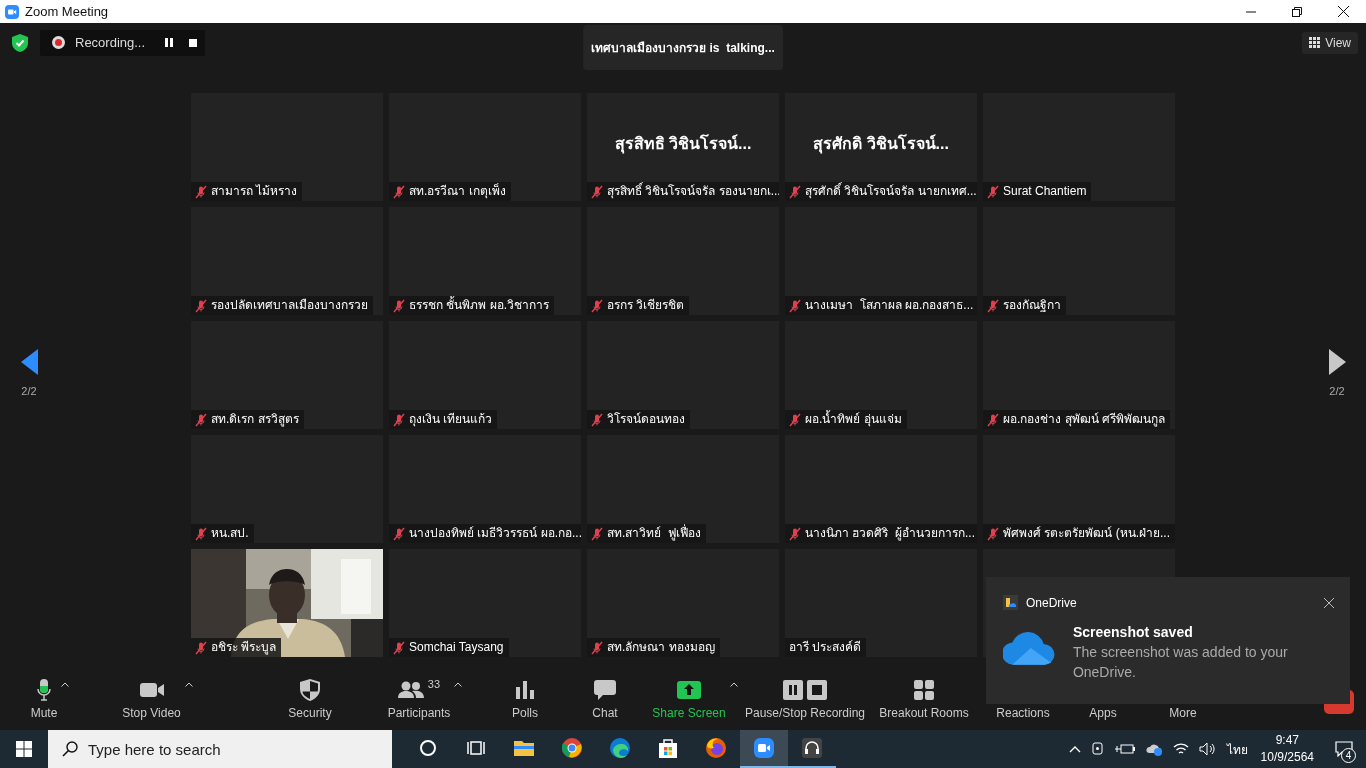 This screenshot has height=768, width=1366. Describe the element at coordinates (716, 748) in the screenshot. I see `fox-globe-icon` at that location.